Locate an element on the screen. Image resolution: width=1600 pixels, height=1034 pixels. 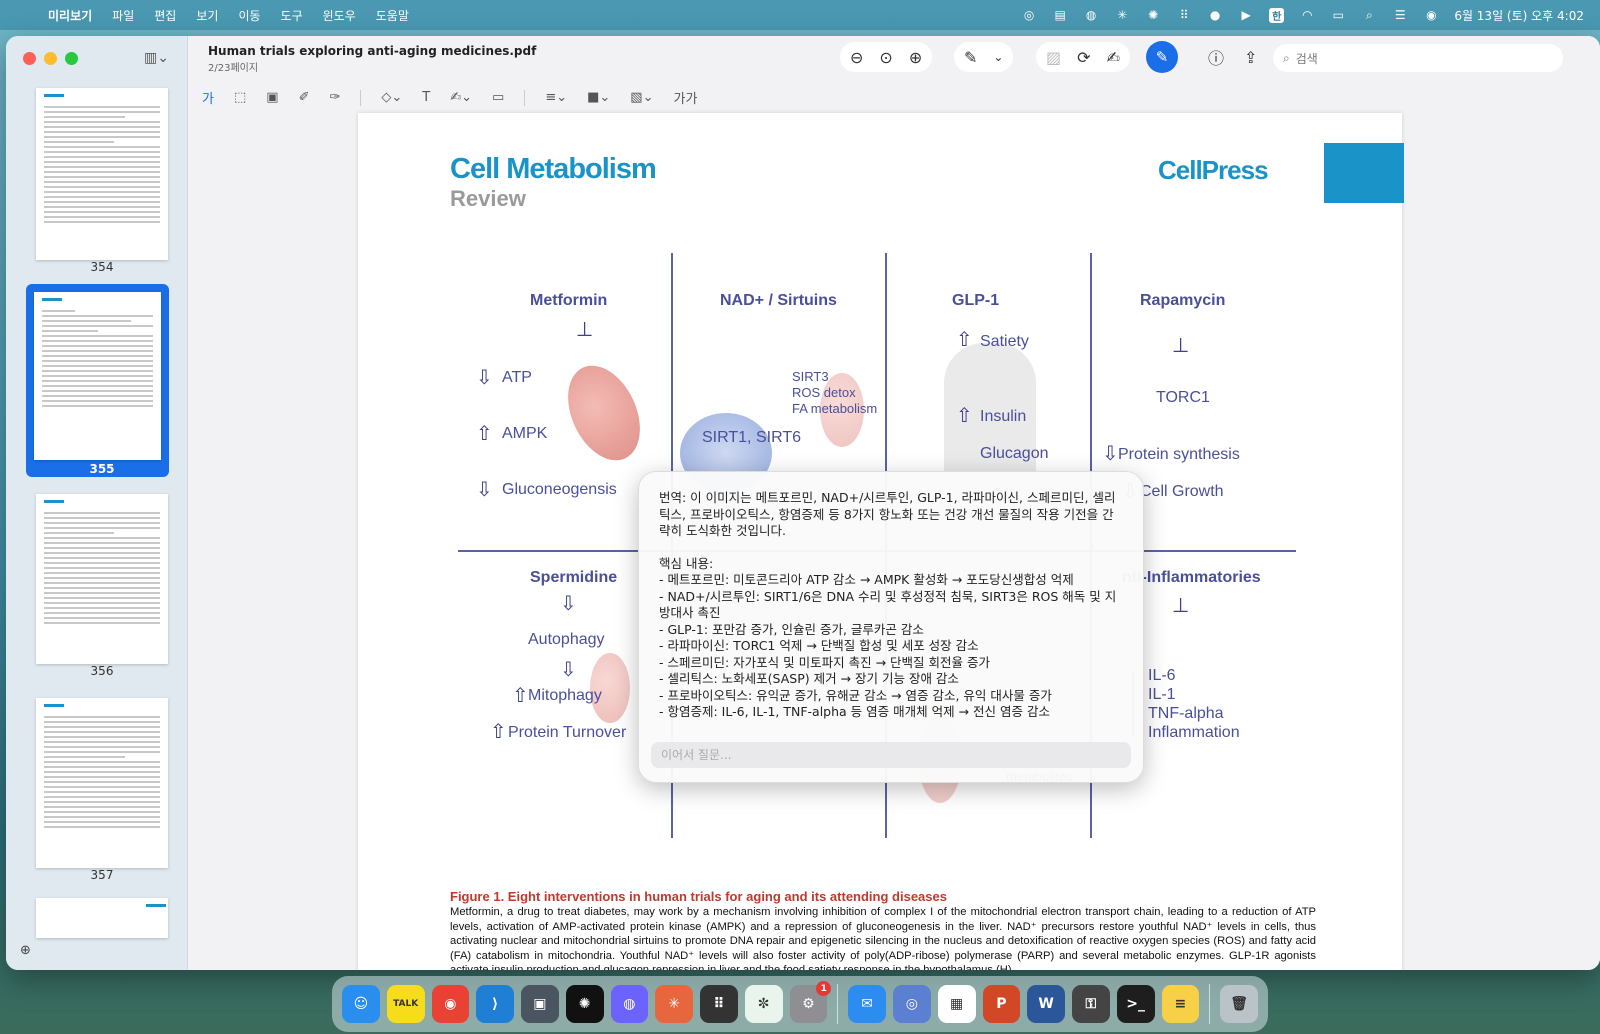
dock-launchpad-icon: ⠿ is located at coordinates (719, 1004).